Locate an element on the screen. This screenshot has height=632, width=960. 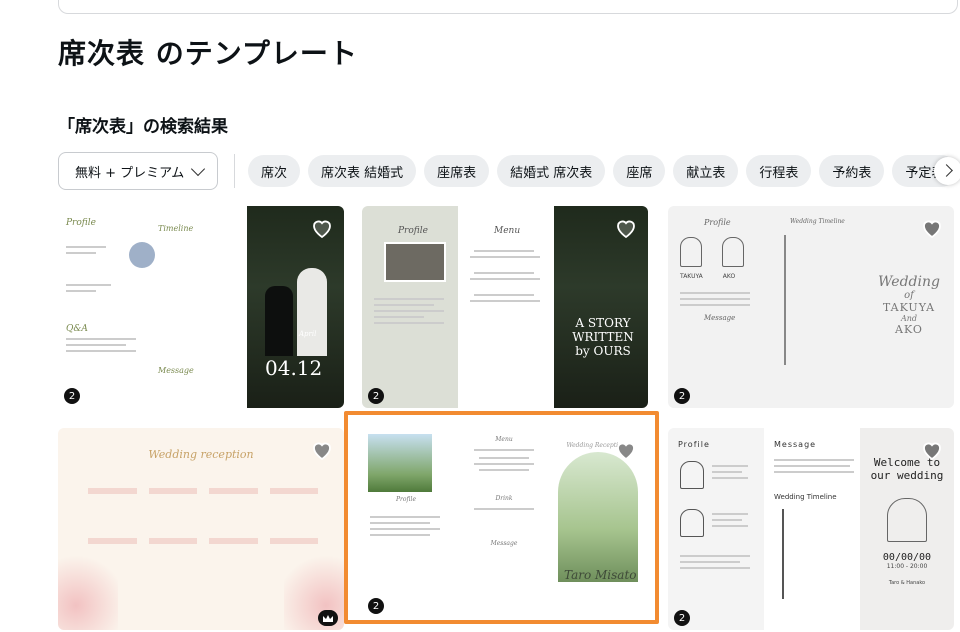
template-card: Profile Menu A STORY WRITTEN by OURS 2 is located at coordinates (505, 307).